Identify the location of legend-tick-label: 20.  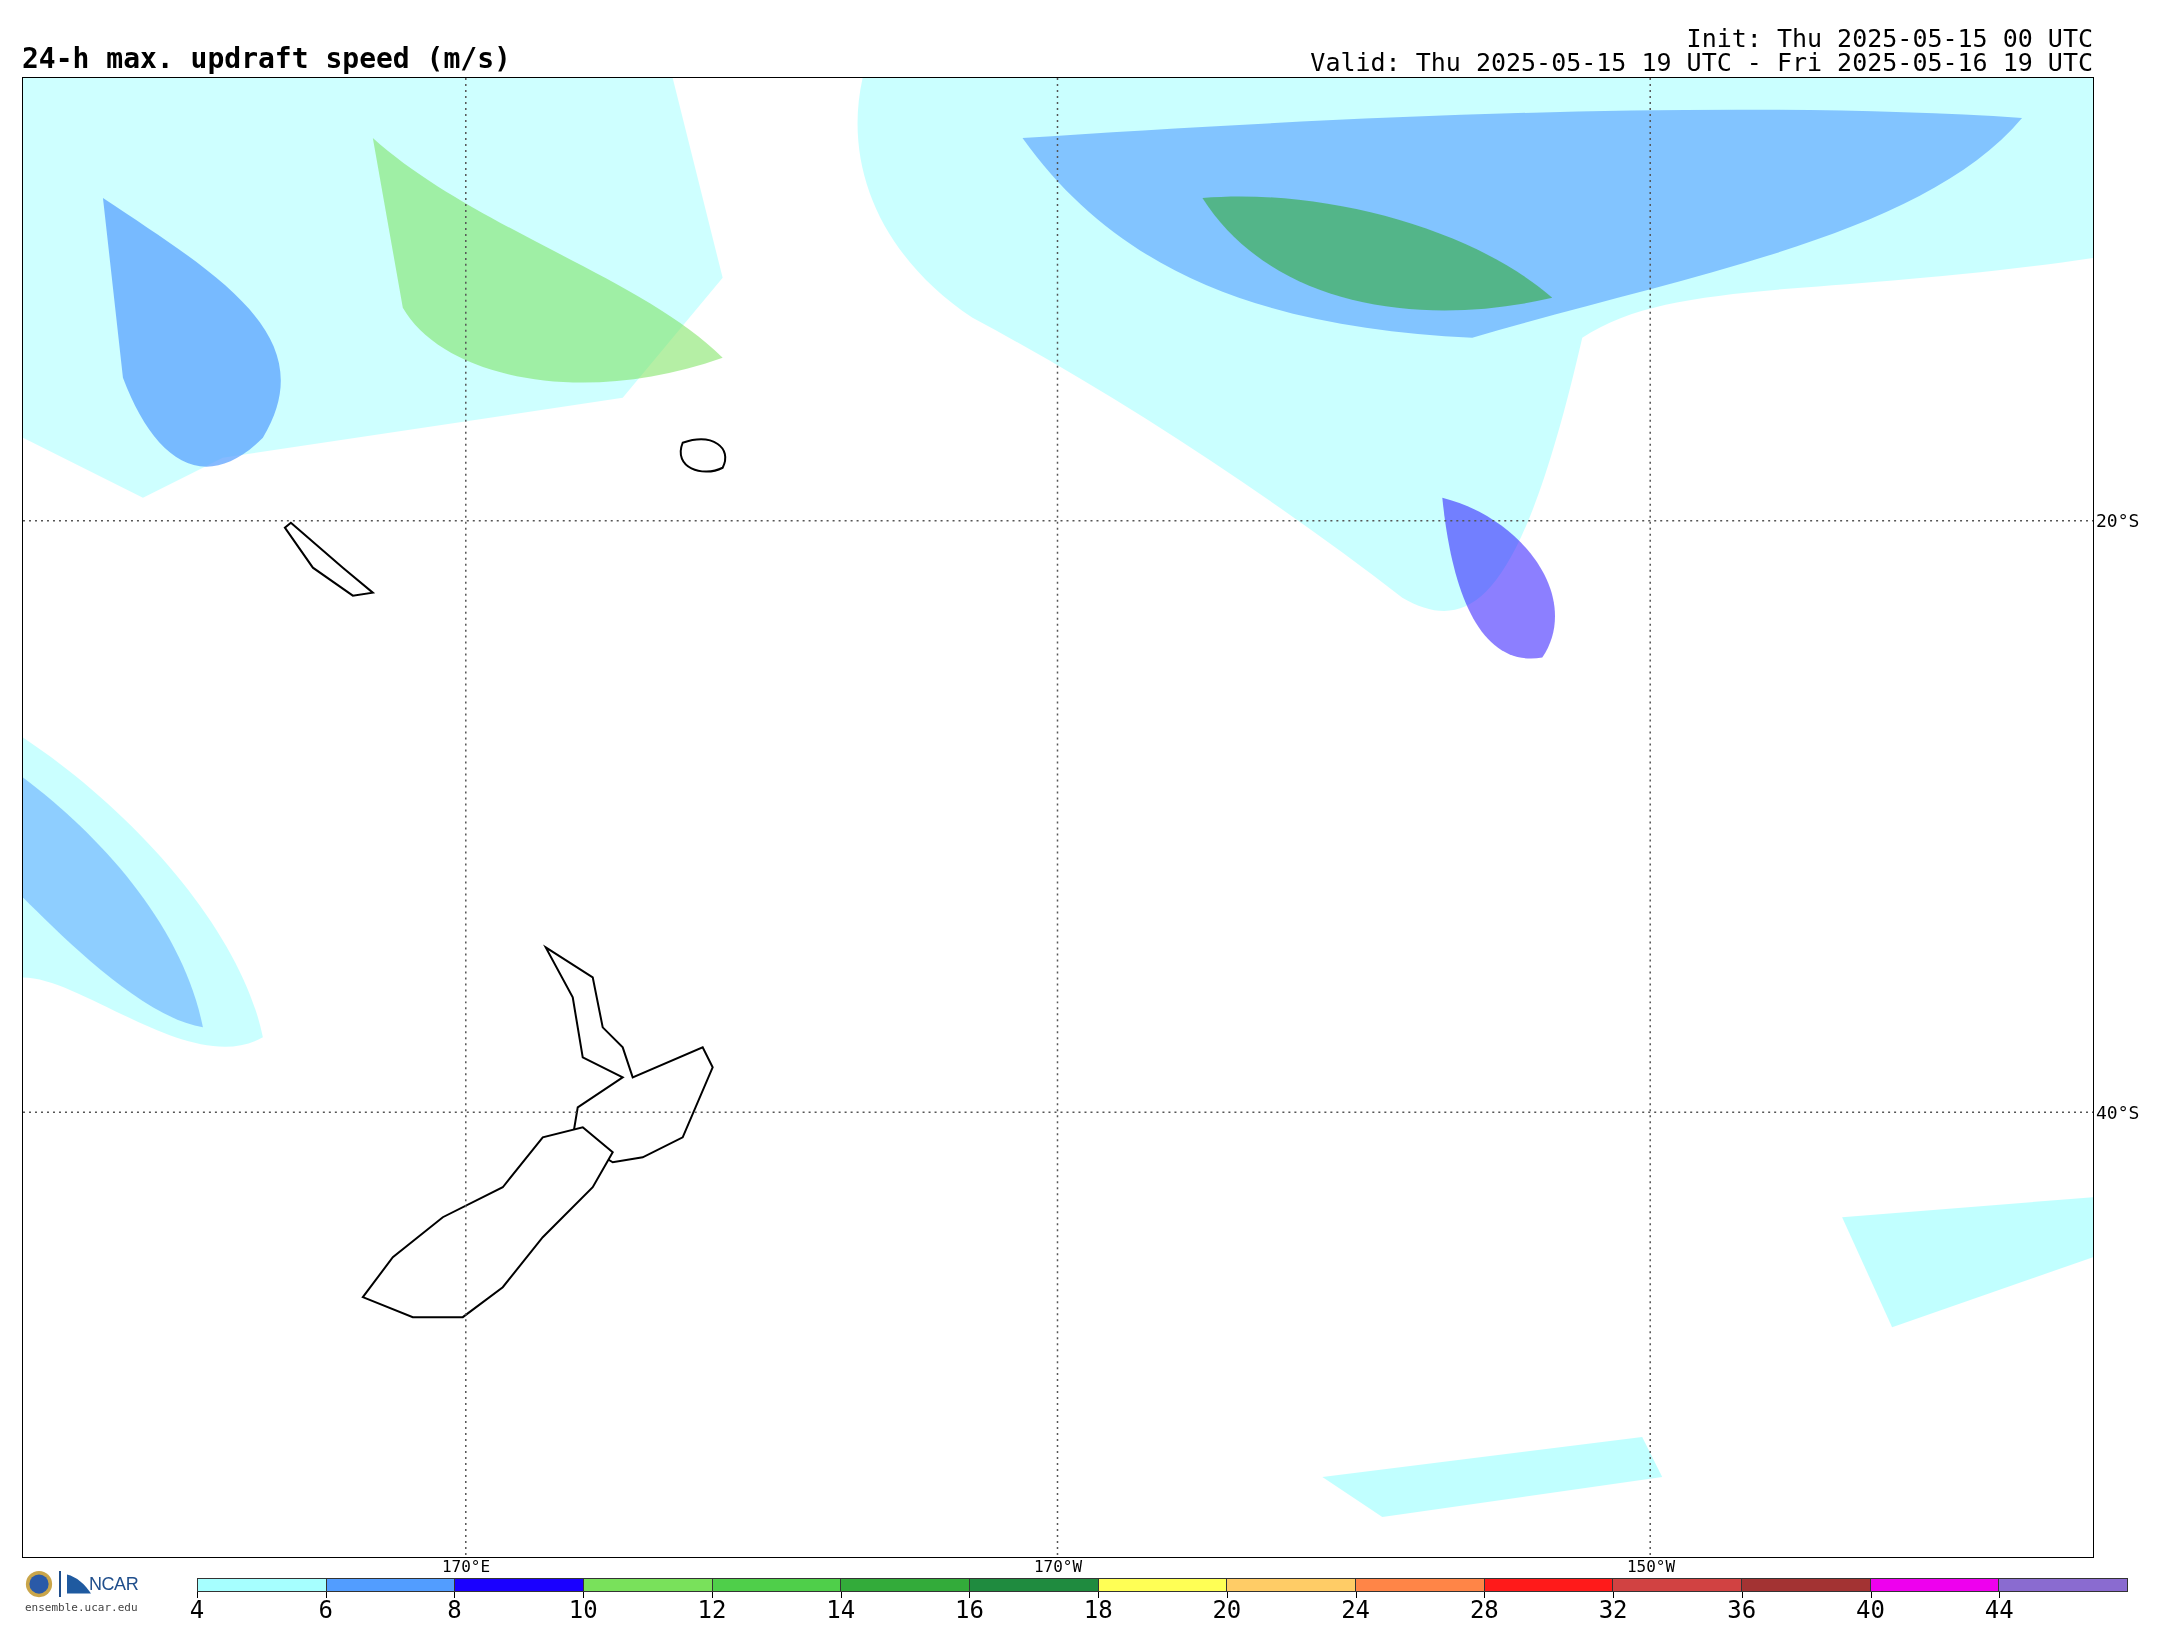
(1227, 1610).